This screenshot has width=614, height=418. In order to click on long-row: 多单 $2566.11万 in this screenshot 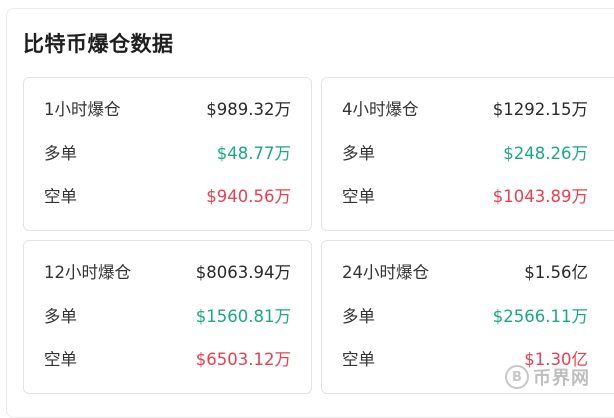, I will do `click(465, 317)`.